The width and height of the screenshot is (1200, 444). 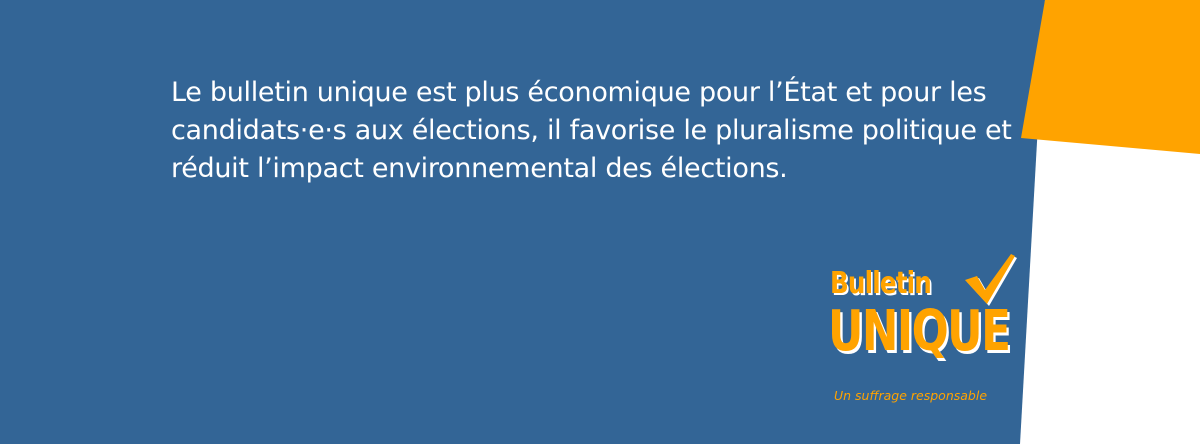 I want to click on logo-word-unique: UNIQUE, so click(x=919, y=331).